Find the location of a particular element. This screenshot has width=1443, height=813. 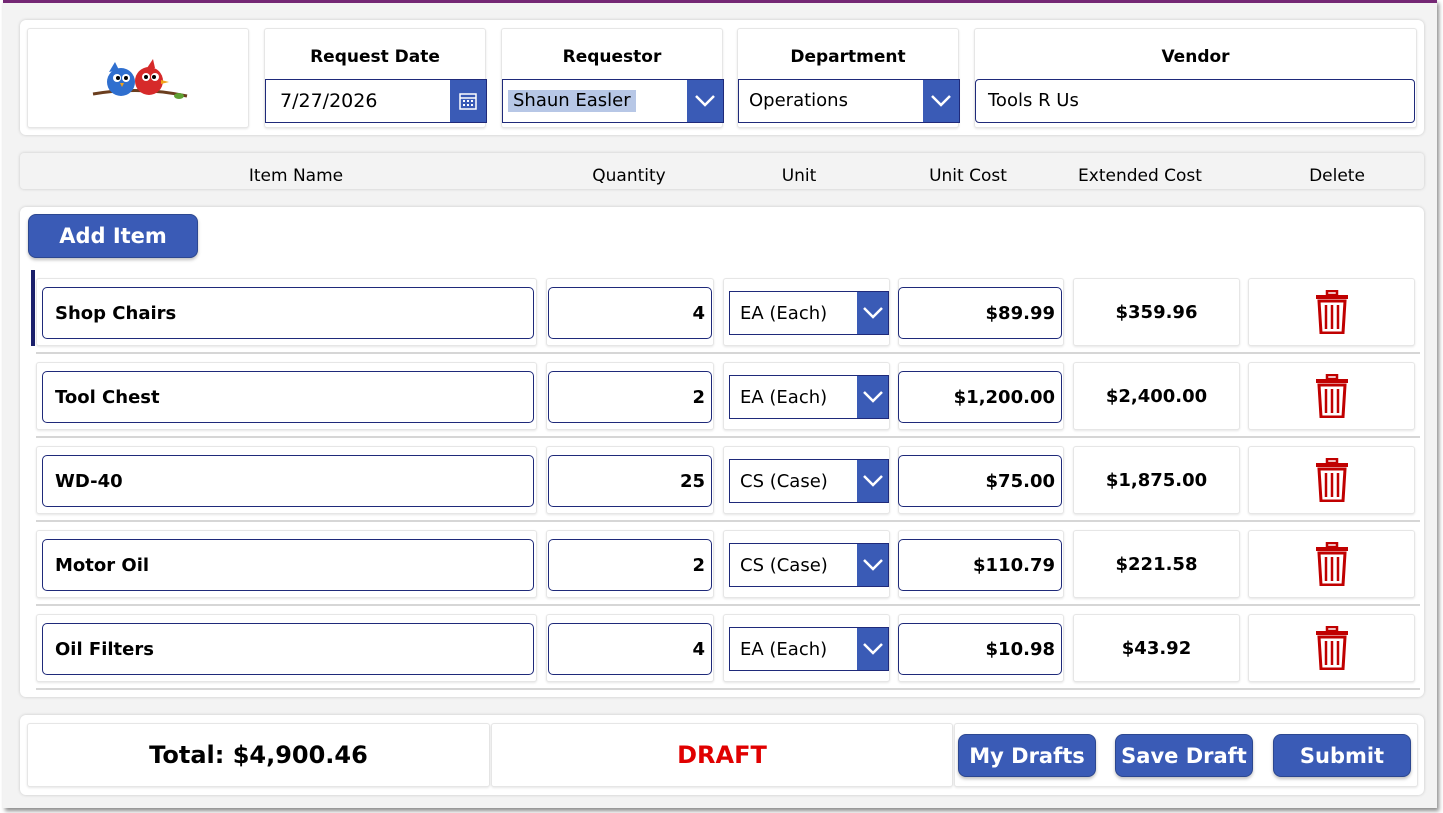

item-name-input: WD-40 is located at coordinates (288, 481).